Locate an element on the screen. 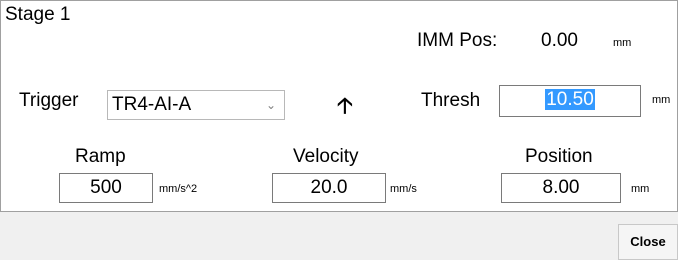 The image size is (678, 260). ramp-label: Ramp is located at coordinates (100, 156).